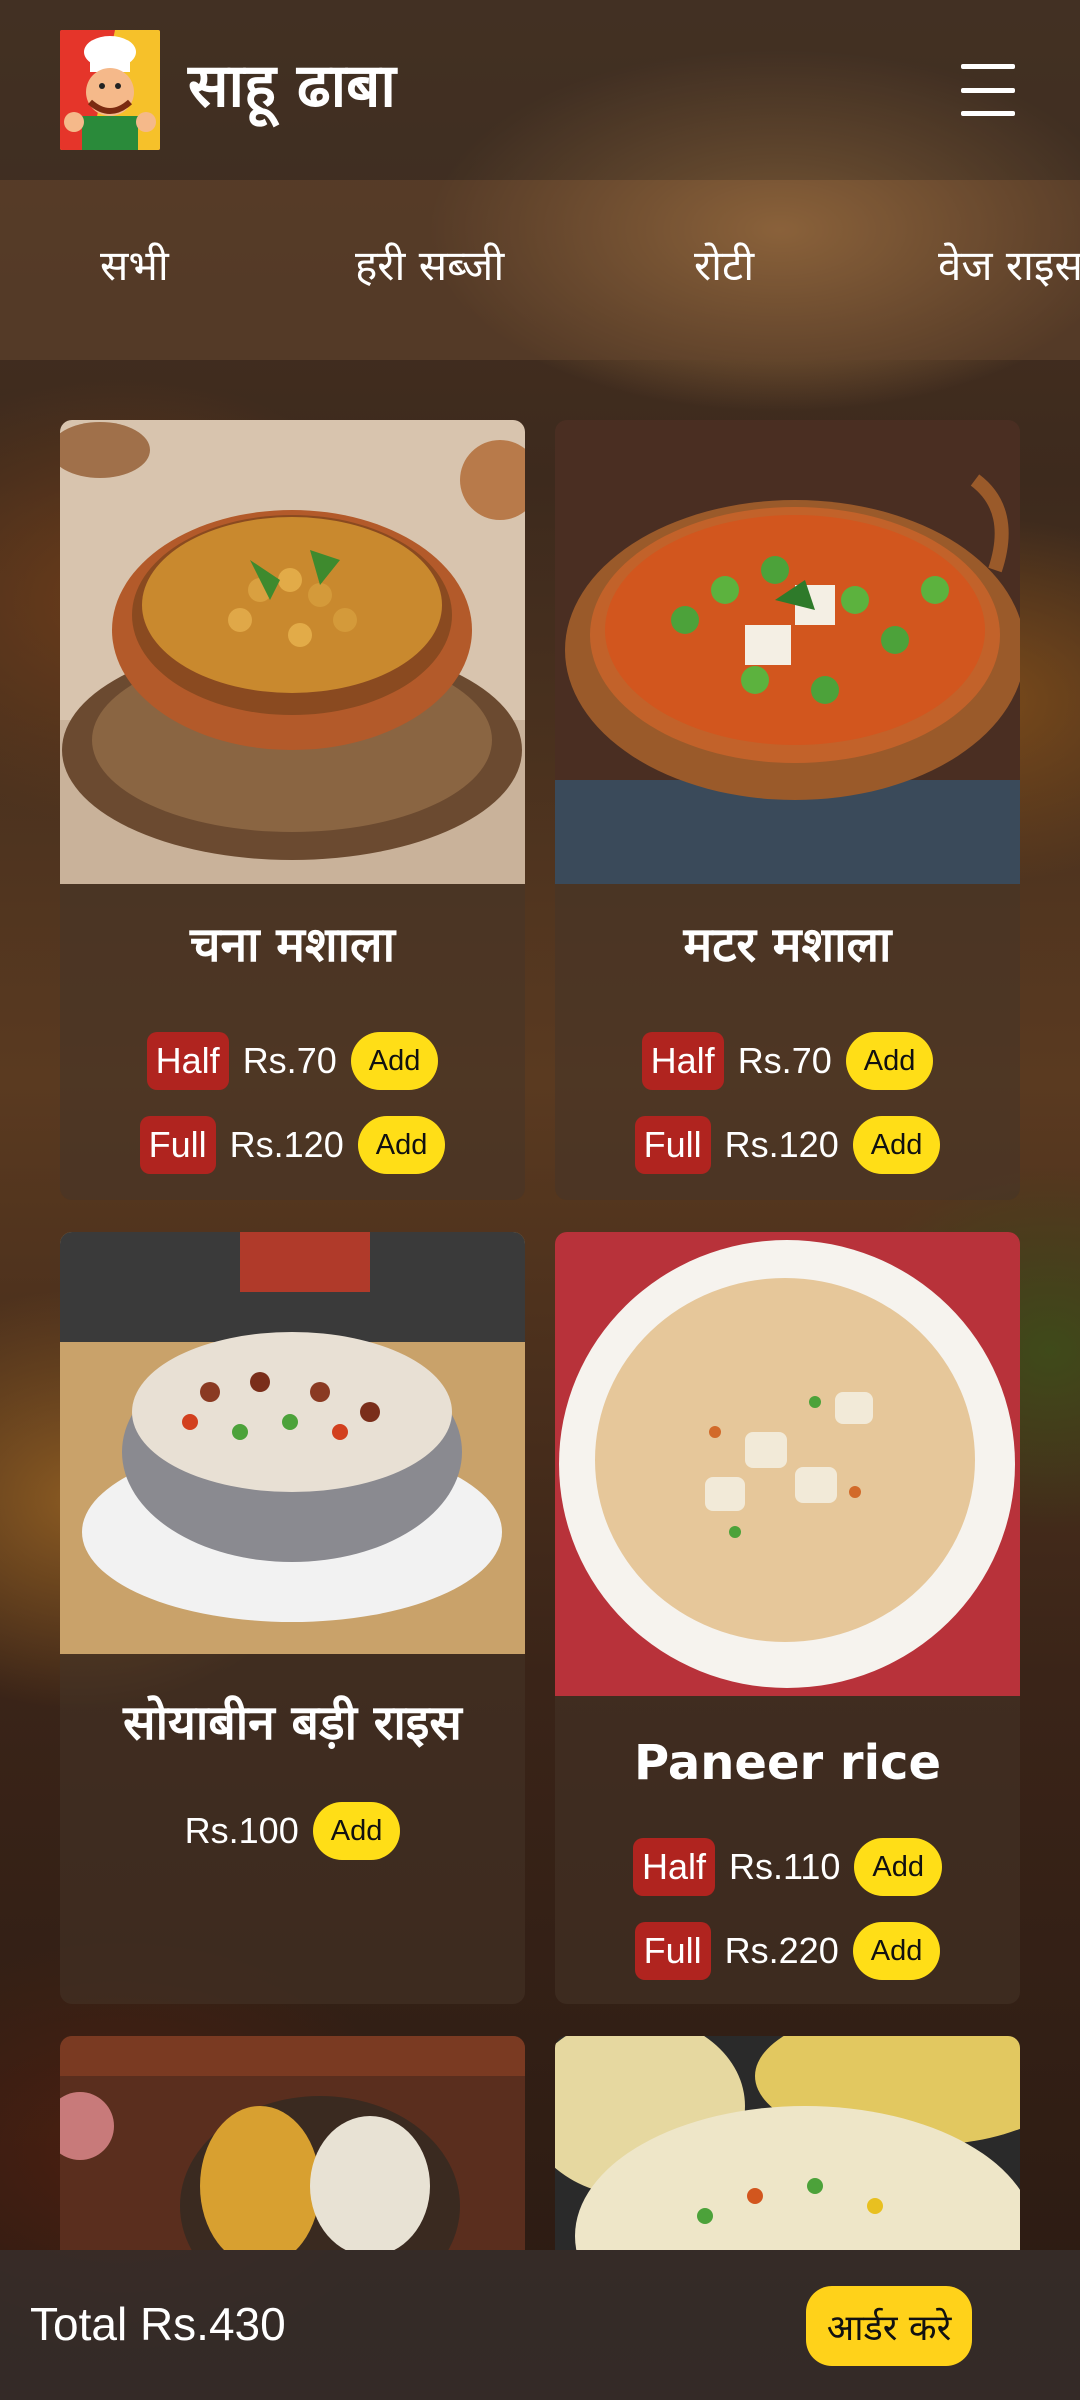 This screenshot has height=2400, width=1080. I want to click on price-row-full: Full Rs.220 Add, so click(787, 1951).